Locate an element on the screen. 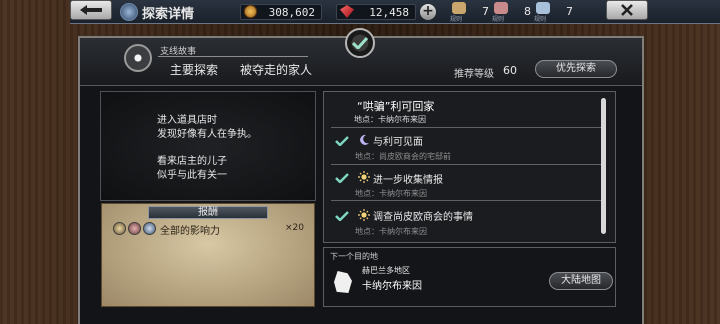 The height and width of the screenshot is (324, 720). quest-emblem-icon is located at coordinates (138, 58).